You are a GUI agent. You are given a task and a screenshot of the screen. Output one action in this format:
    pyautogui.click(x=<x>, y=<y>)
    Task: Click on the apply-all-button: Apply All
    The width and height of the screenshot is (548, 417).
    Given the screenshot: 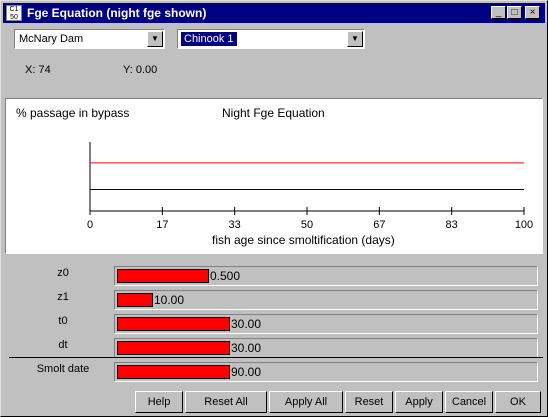 What is the action you would take?
    pyautogui.click(x=306, y=402)
    